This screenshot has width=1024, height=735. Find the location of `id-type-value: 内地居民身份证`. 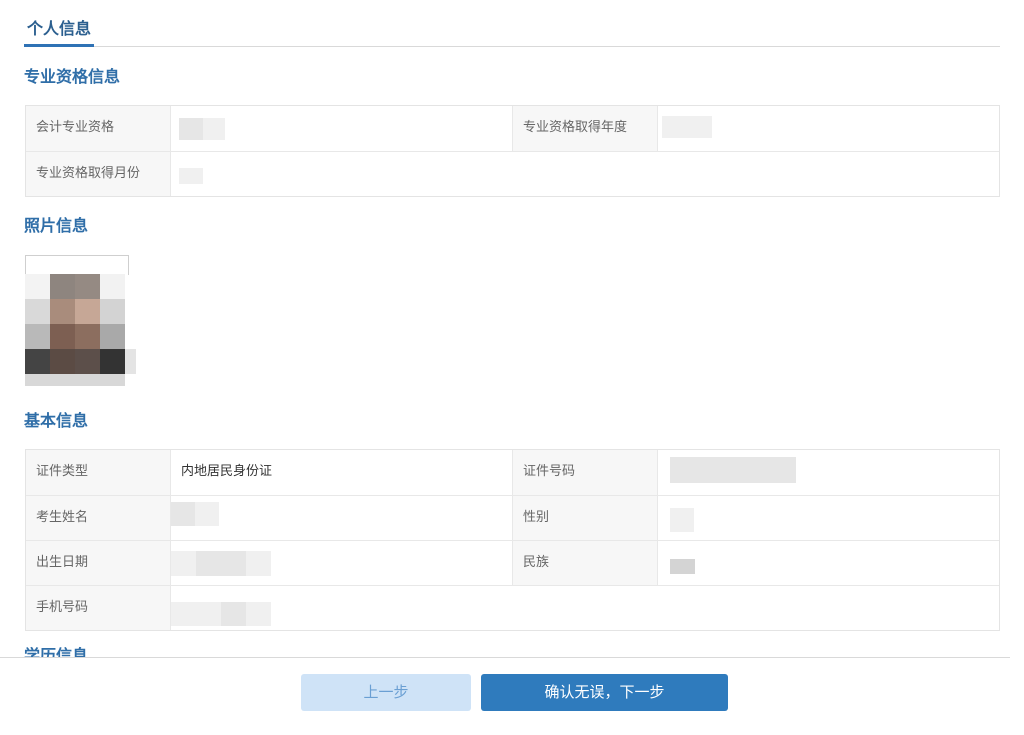

id-type-value: 内地居民身份证 is located at coordinates (342, 472).